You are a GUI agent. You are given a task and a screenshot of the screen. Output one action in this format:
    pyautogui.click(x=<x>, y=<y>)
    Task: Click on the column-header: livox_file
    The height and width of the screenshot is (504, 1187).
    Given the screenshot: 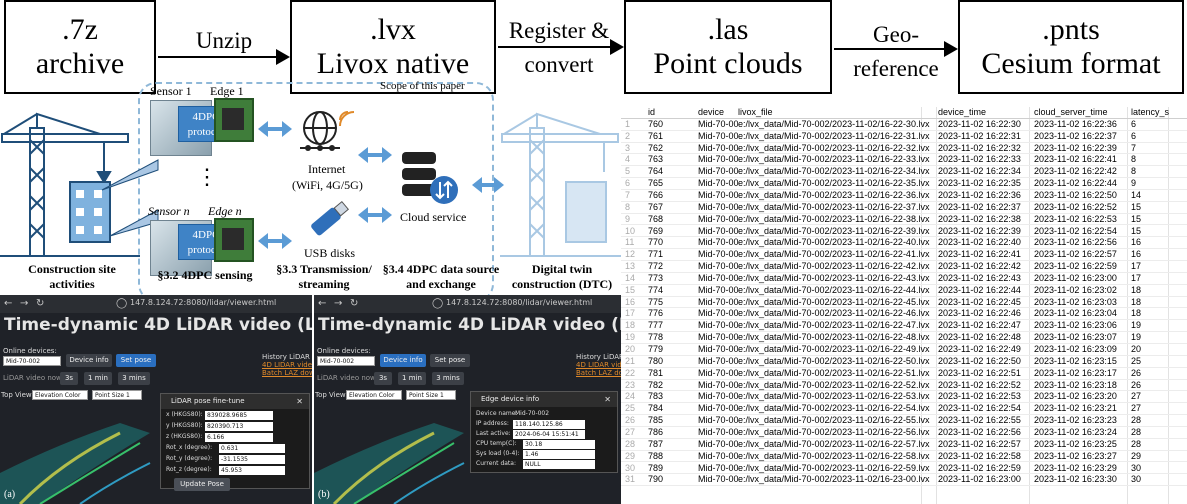 What is the action you would take?
    pyautogui.click(x=838, y=113)
    